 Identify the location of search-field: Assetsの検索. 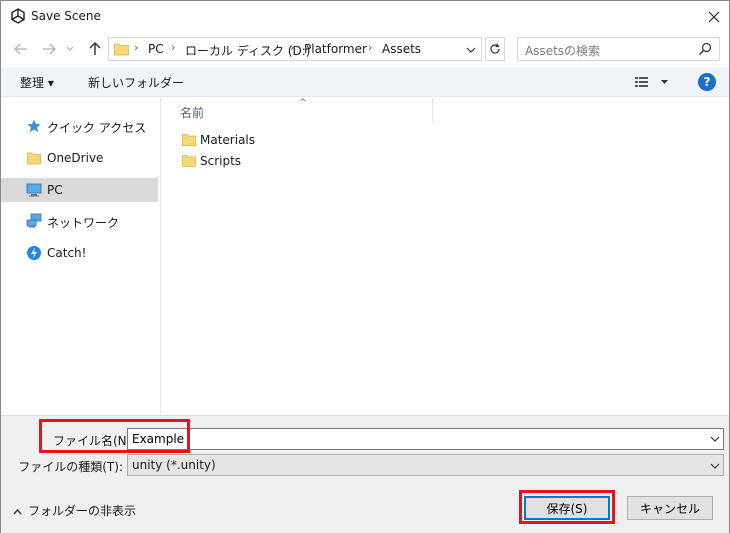
(618, 49).